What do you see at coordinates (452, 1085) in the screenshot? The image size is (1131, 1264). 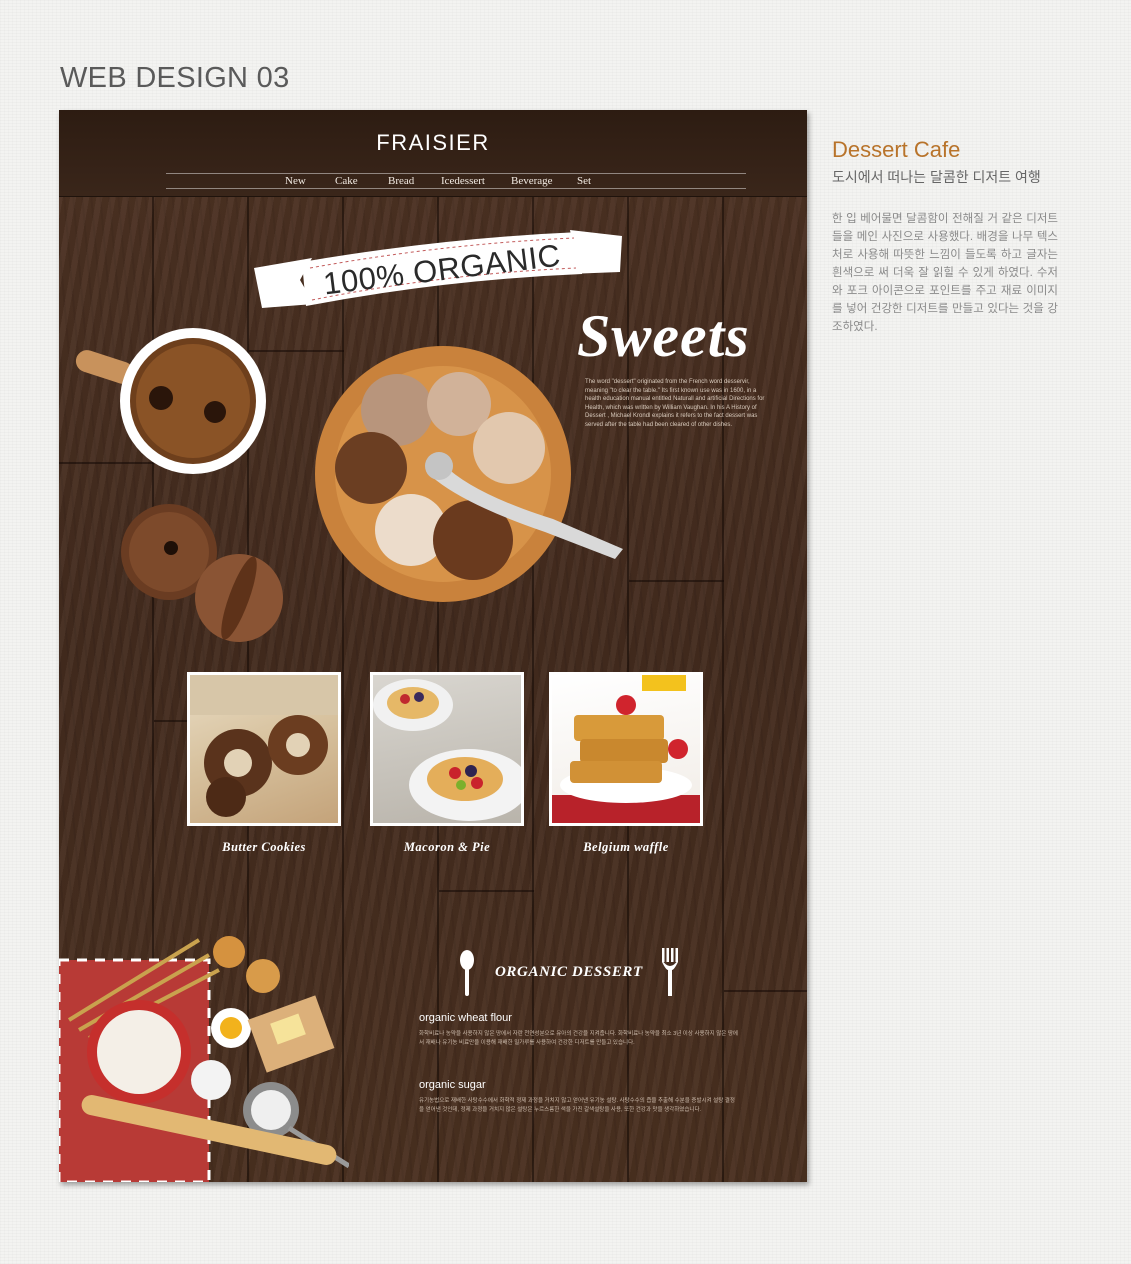 I see `ingredient-title: organic sugar` at bounding box center [452, 1085].